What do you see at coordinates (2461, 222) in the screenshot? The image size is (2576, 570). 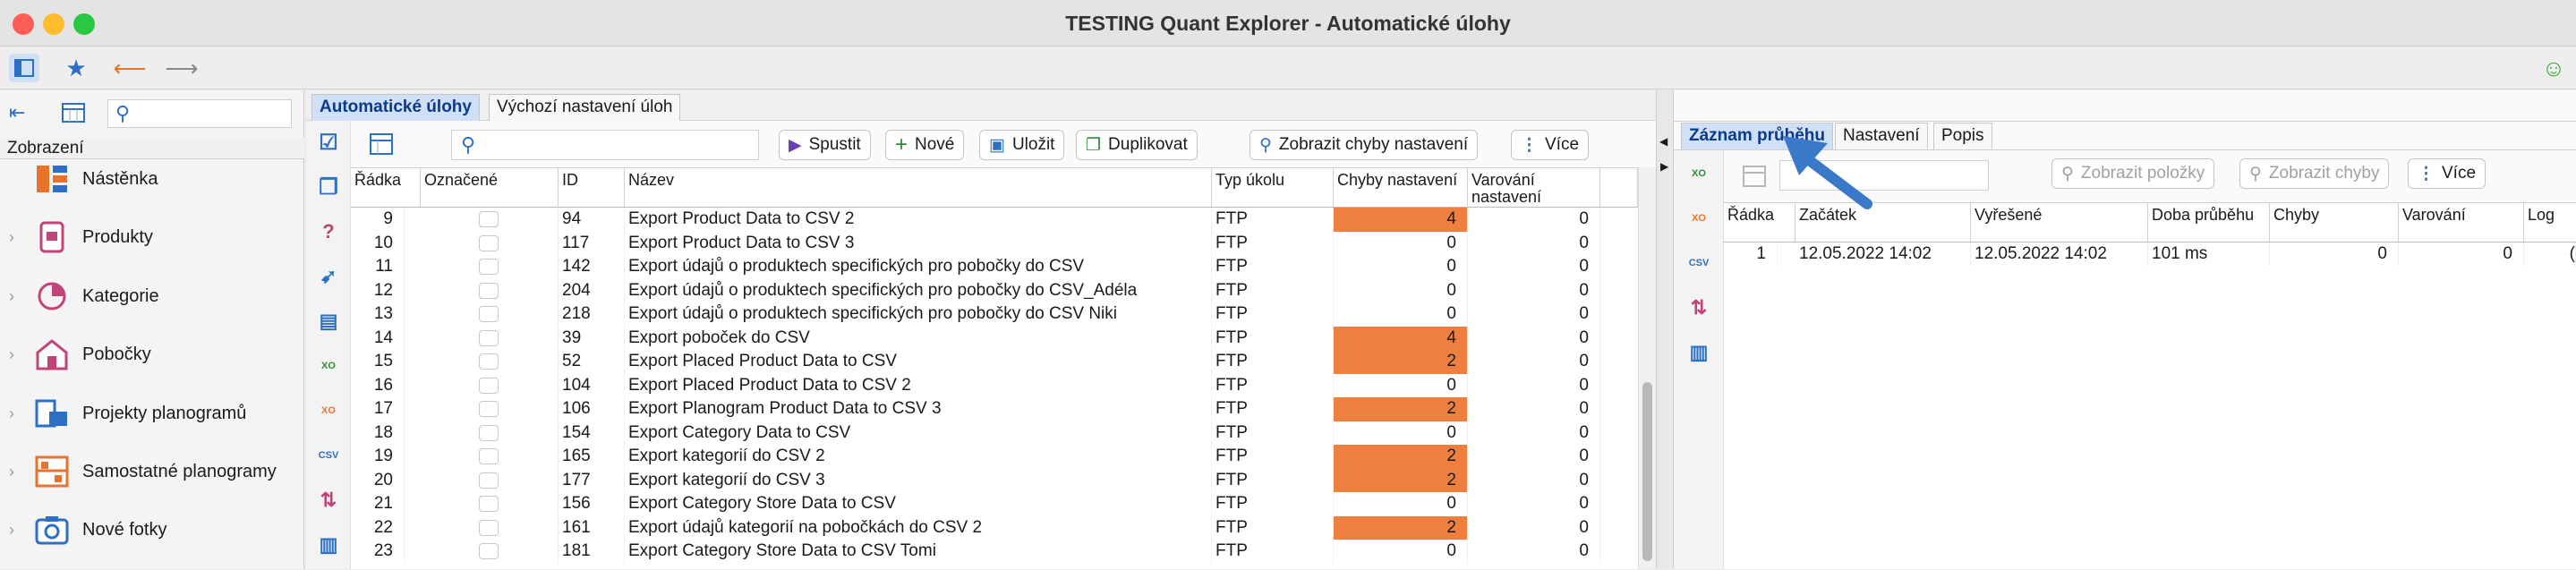 I see `log-header-warnings: Varování` at bounding box center [2461, 222].